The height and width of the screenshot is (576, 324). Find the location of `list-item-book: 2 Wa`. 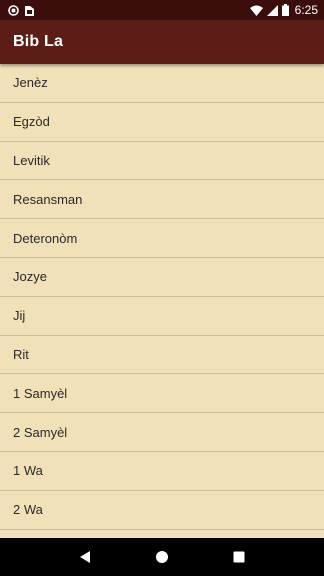

list-item-book: 2 Wa is located at coordinates (162, 510).